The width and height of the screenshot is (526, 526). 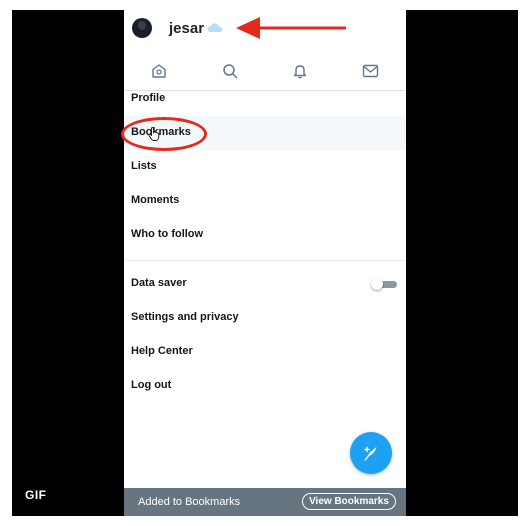 I want to click on menu-item-label: Help Center, so click(x=162, y=351).